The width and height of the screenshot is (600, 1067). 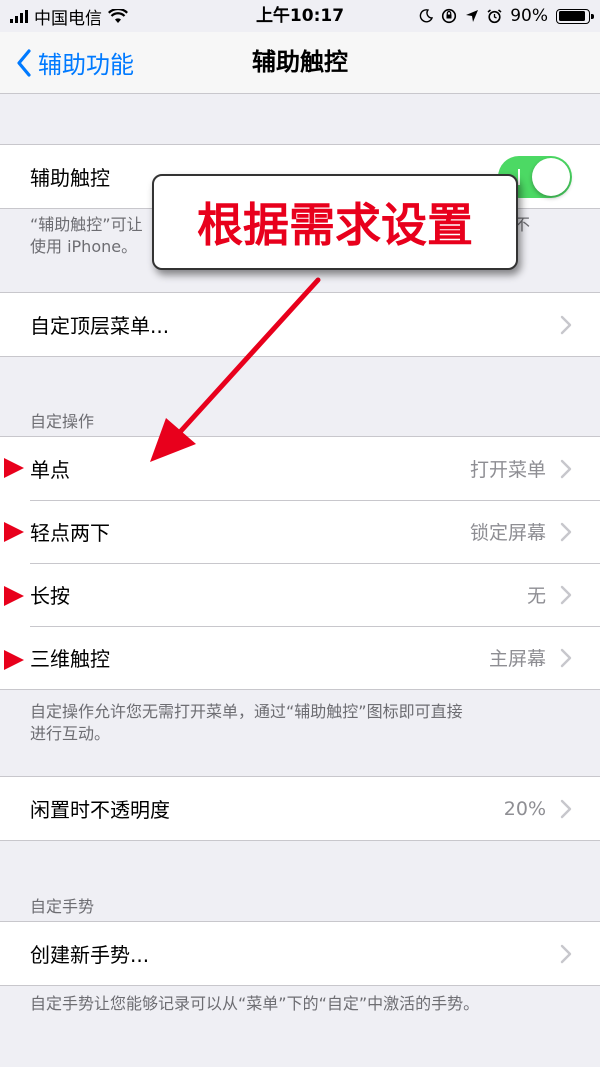 What do you see at coordinates (507, 533) in the screenshot?
I see `double-tap-value: 锁定屏幕` at bounding box center [507, 533].